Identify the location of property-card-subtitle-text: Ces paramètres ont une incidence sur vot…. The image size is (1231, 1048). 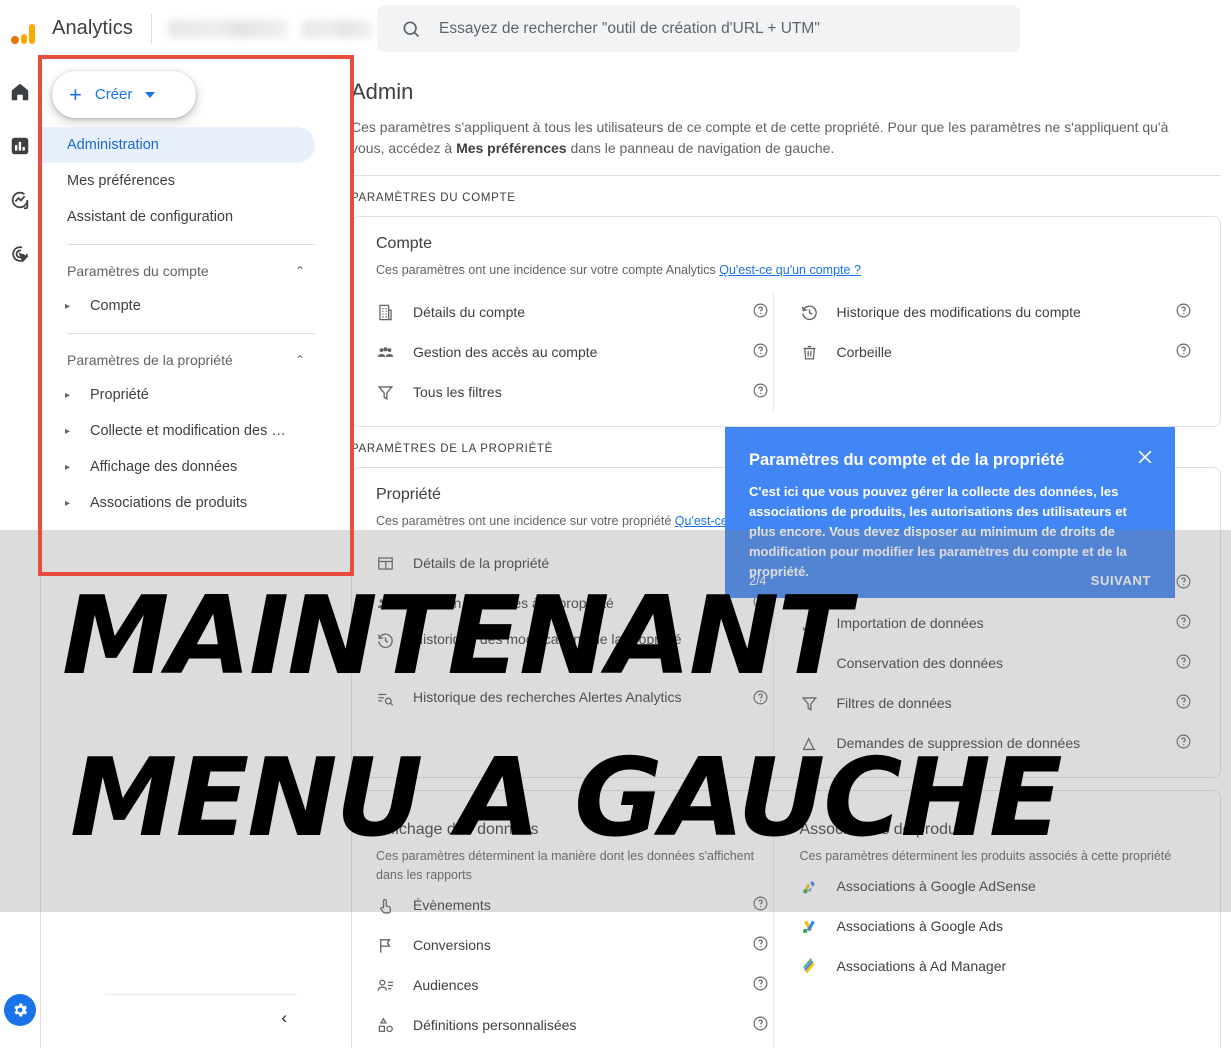
(525, 521).